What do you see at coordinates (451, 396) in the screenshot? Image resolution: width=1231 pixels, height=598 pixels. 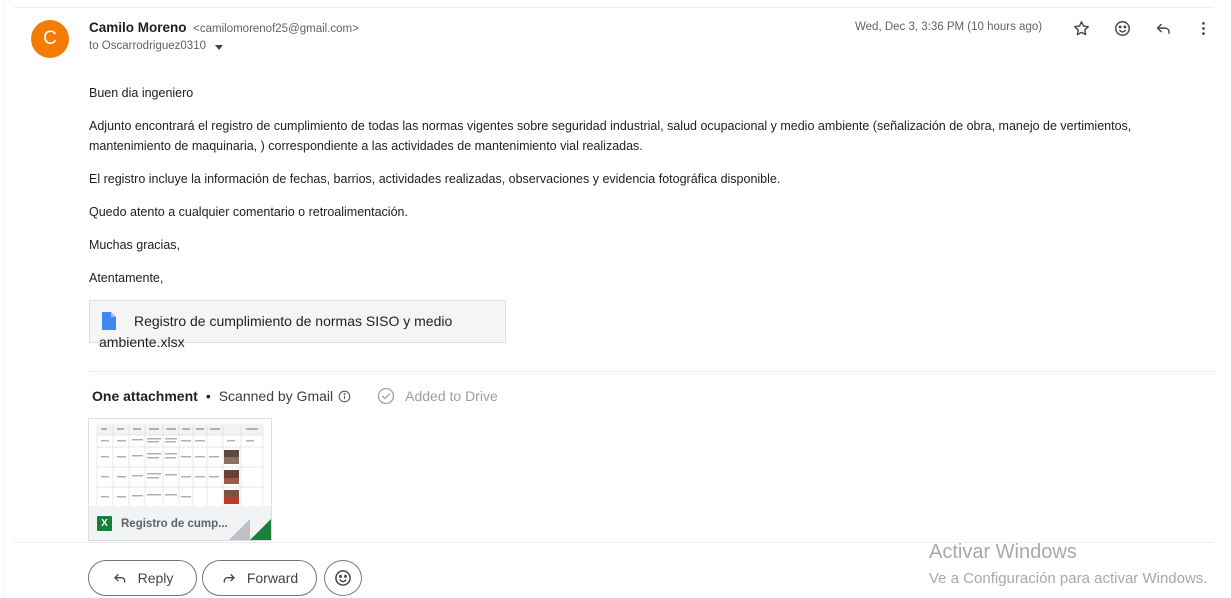 I see `drive-label: Added to Drive` at bounding box center [451, 396].